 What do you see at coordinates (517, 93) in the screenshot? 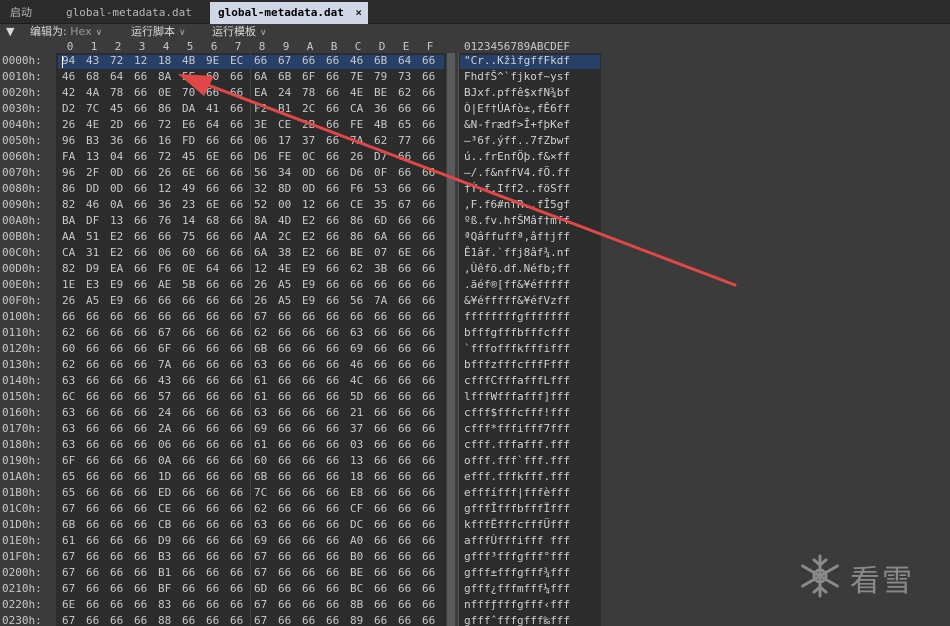
I see `ascii-text: BJxf.pffê$xfN¾bf` at bounding box center [517, 93].